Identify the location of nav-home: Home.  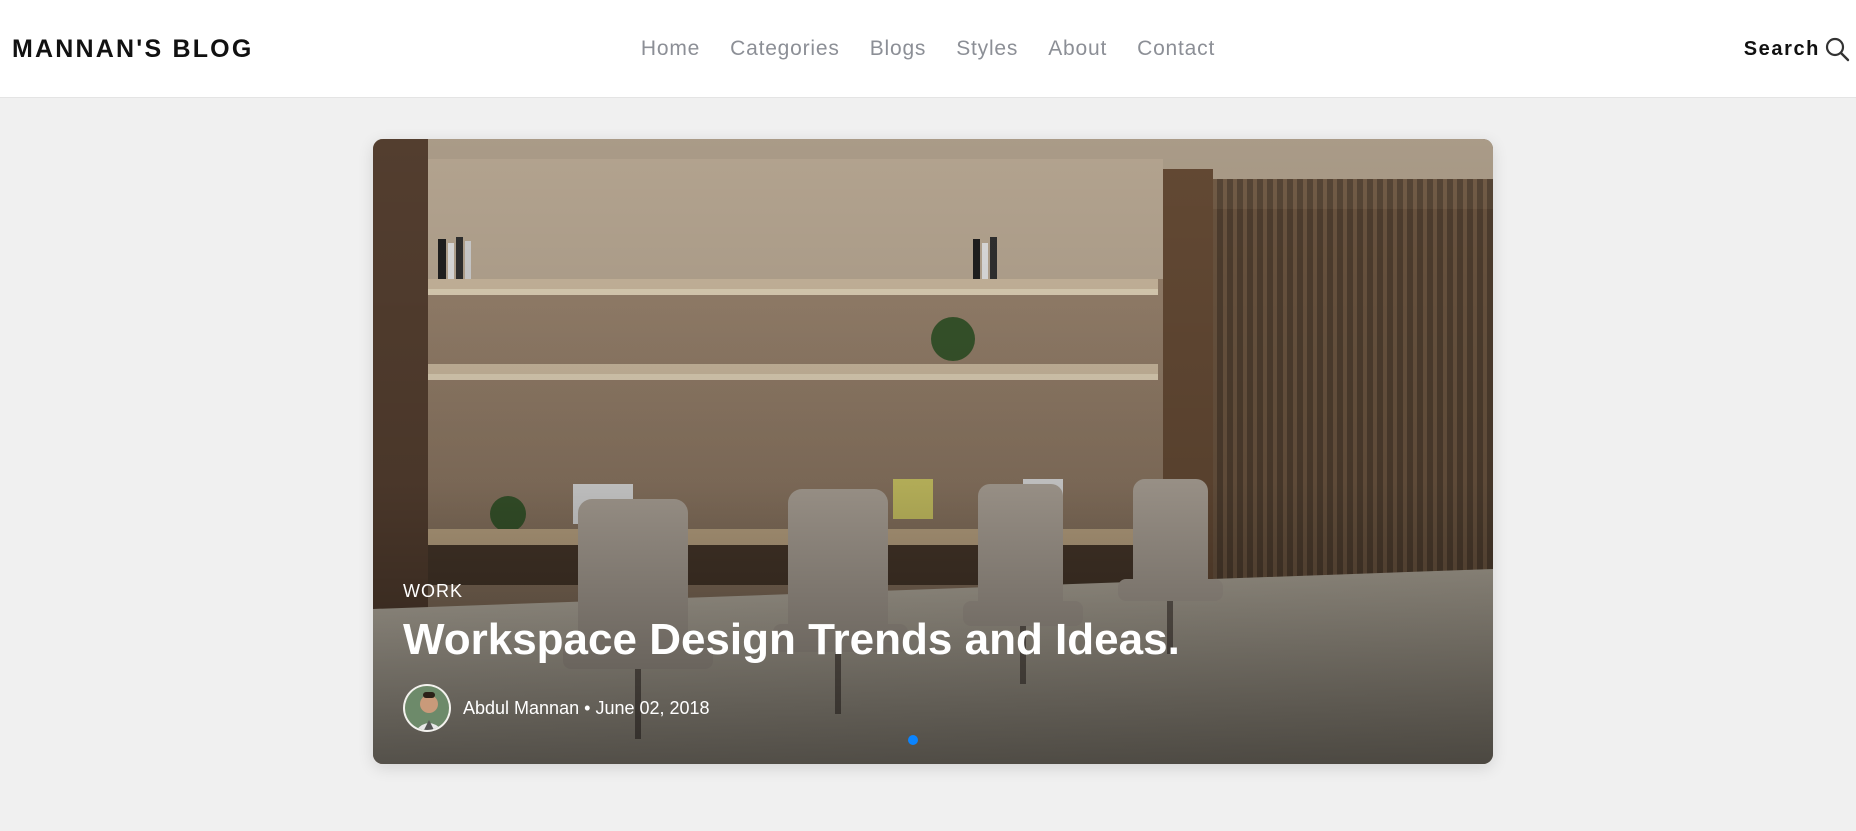
(670, 49).